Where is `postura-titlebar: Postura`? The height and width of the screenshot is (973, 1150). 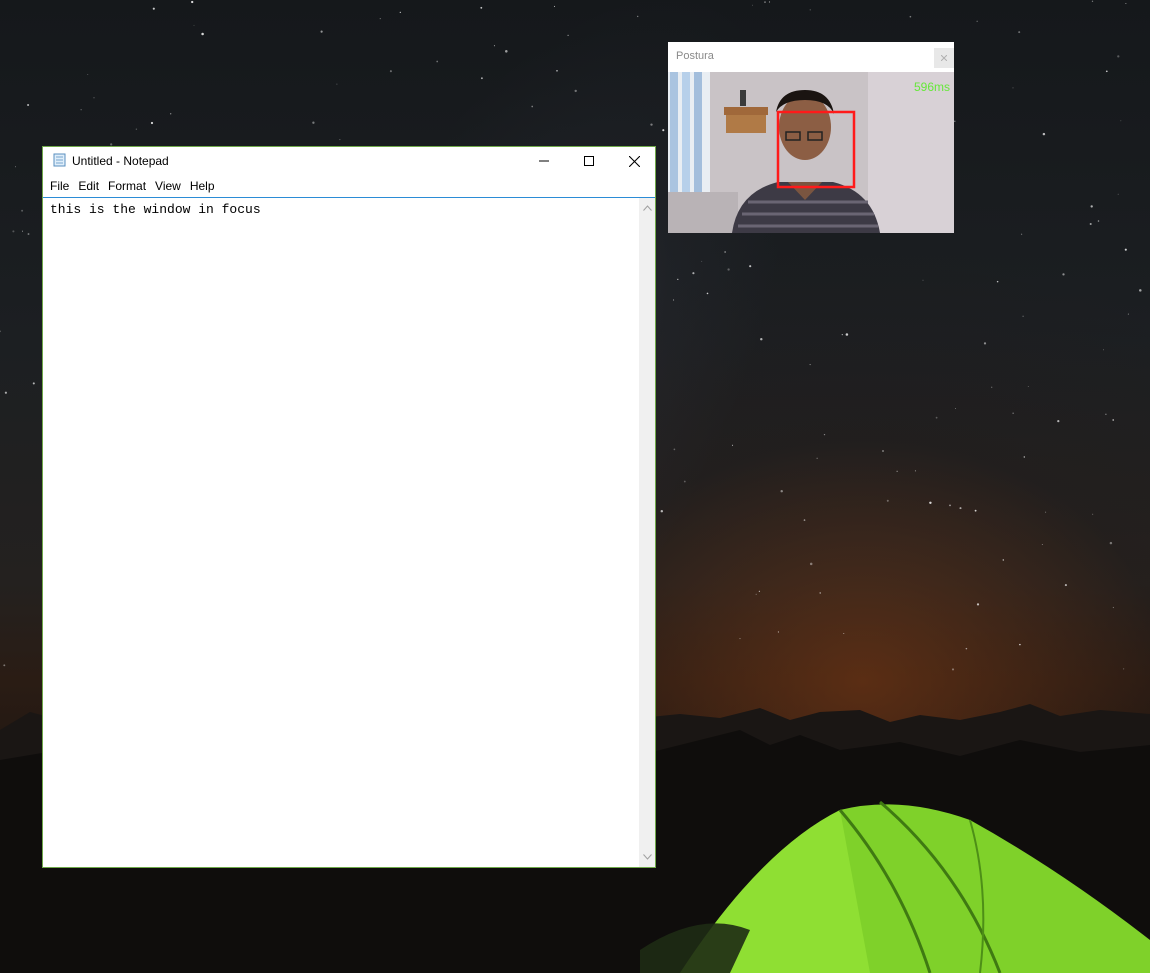
postura-titlebar: Postura is located at coordinates (811, 57).